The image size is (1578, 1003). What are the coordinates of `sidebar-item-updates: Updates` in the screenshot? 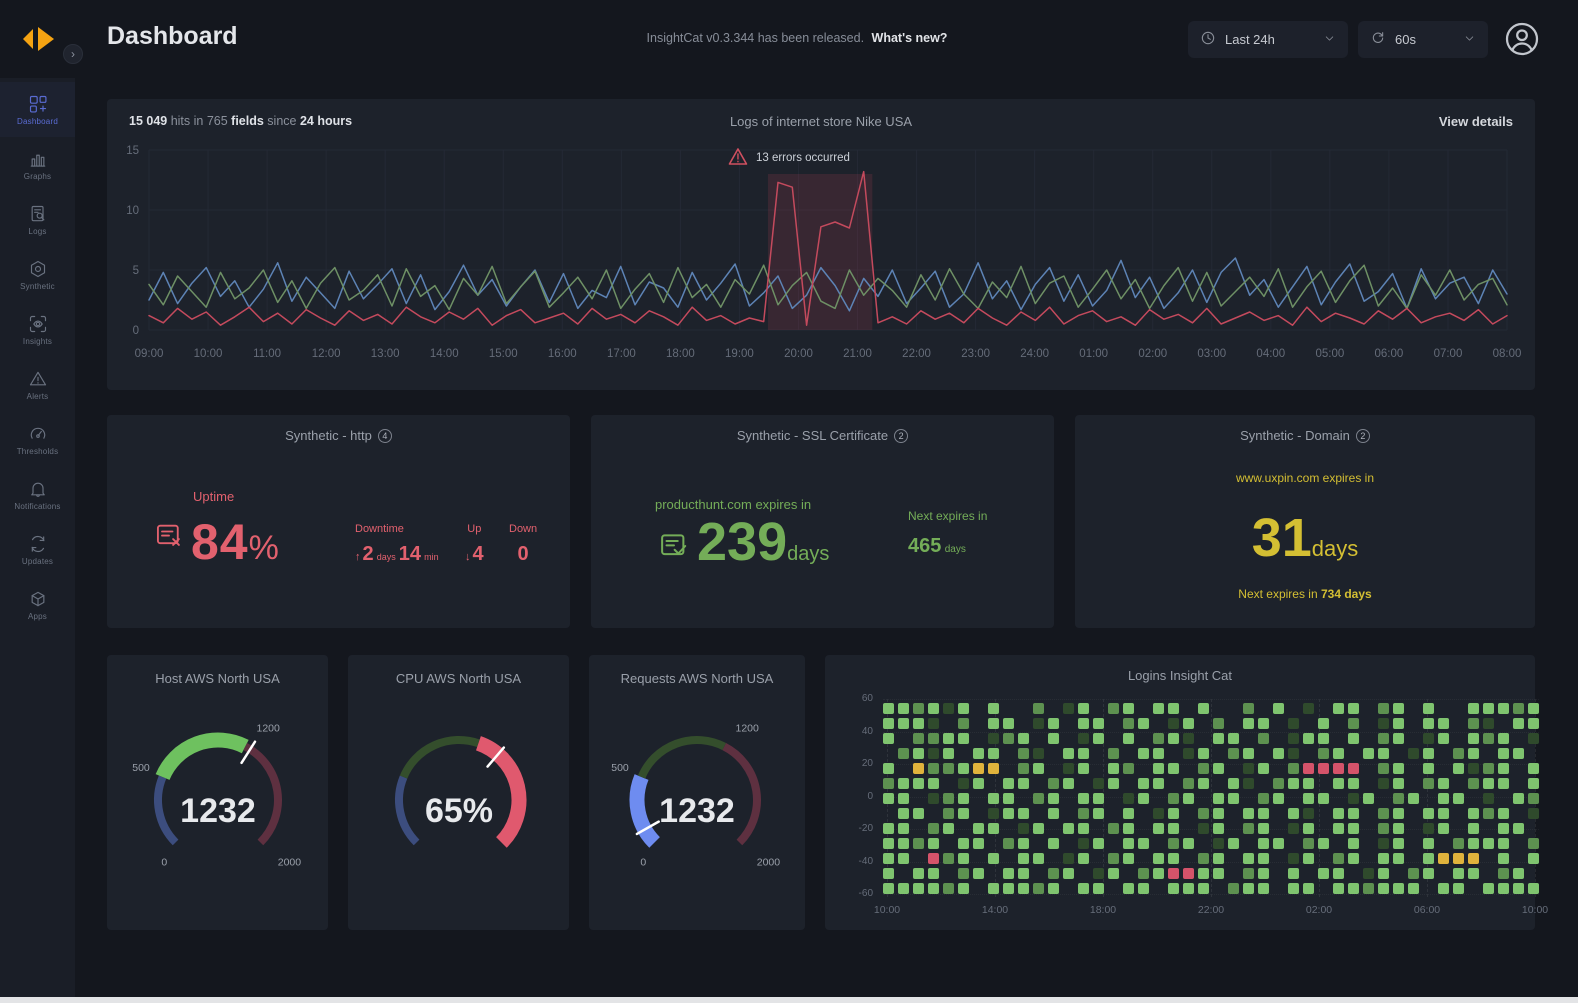 It's located at (37, 549).